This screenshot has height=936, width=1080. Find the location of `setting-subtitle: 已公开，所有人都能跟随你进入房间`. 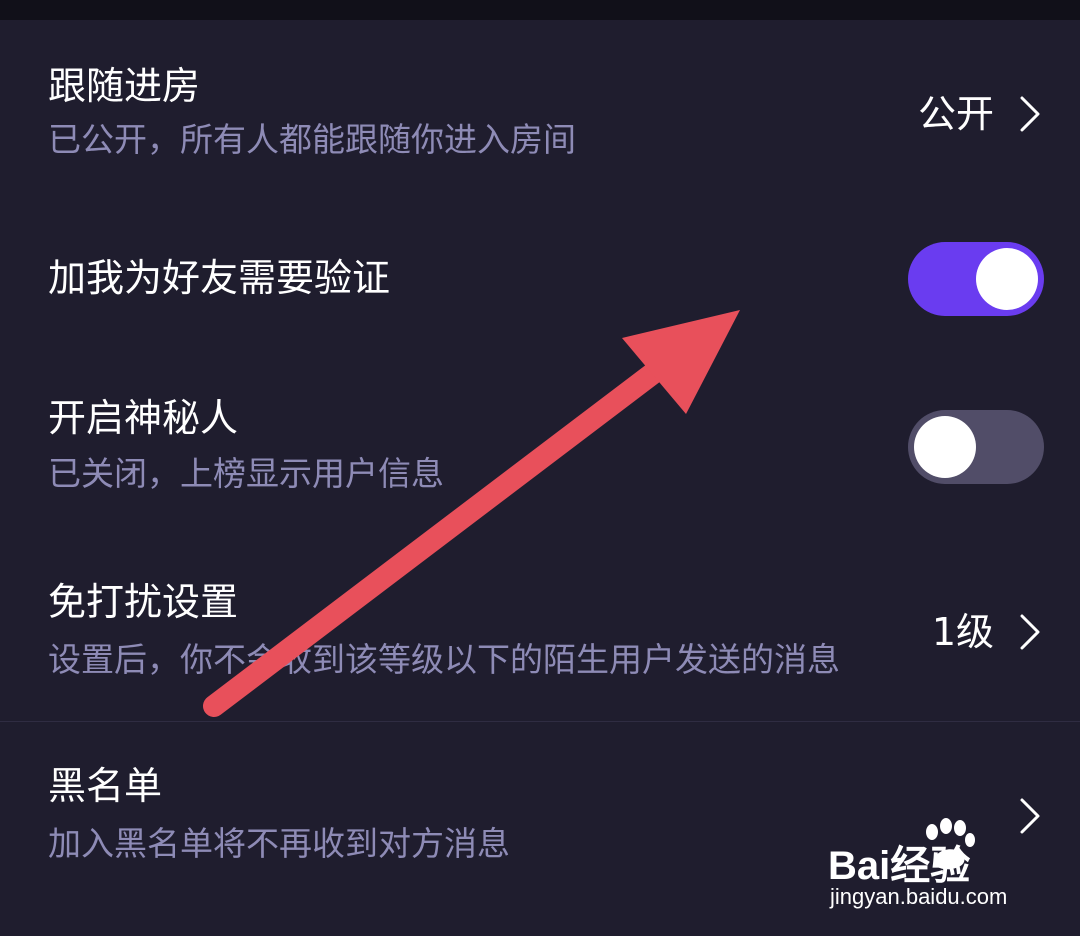

setting-subtitle: 已公开，所有人都能跟随你进入房间 is located at coordinates (312, 139).